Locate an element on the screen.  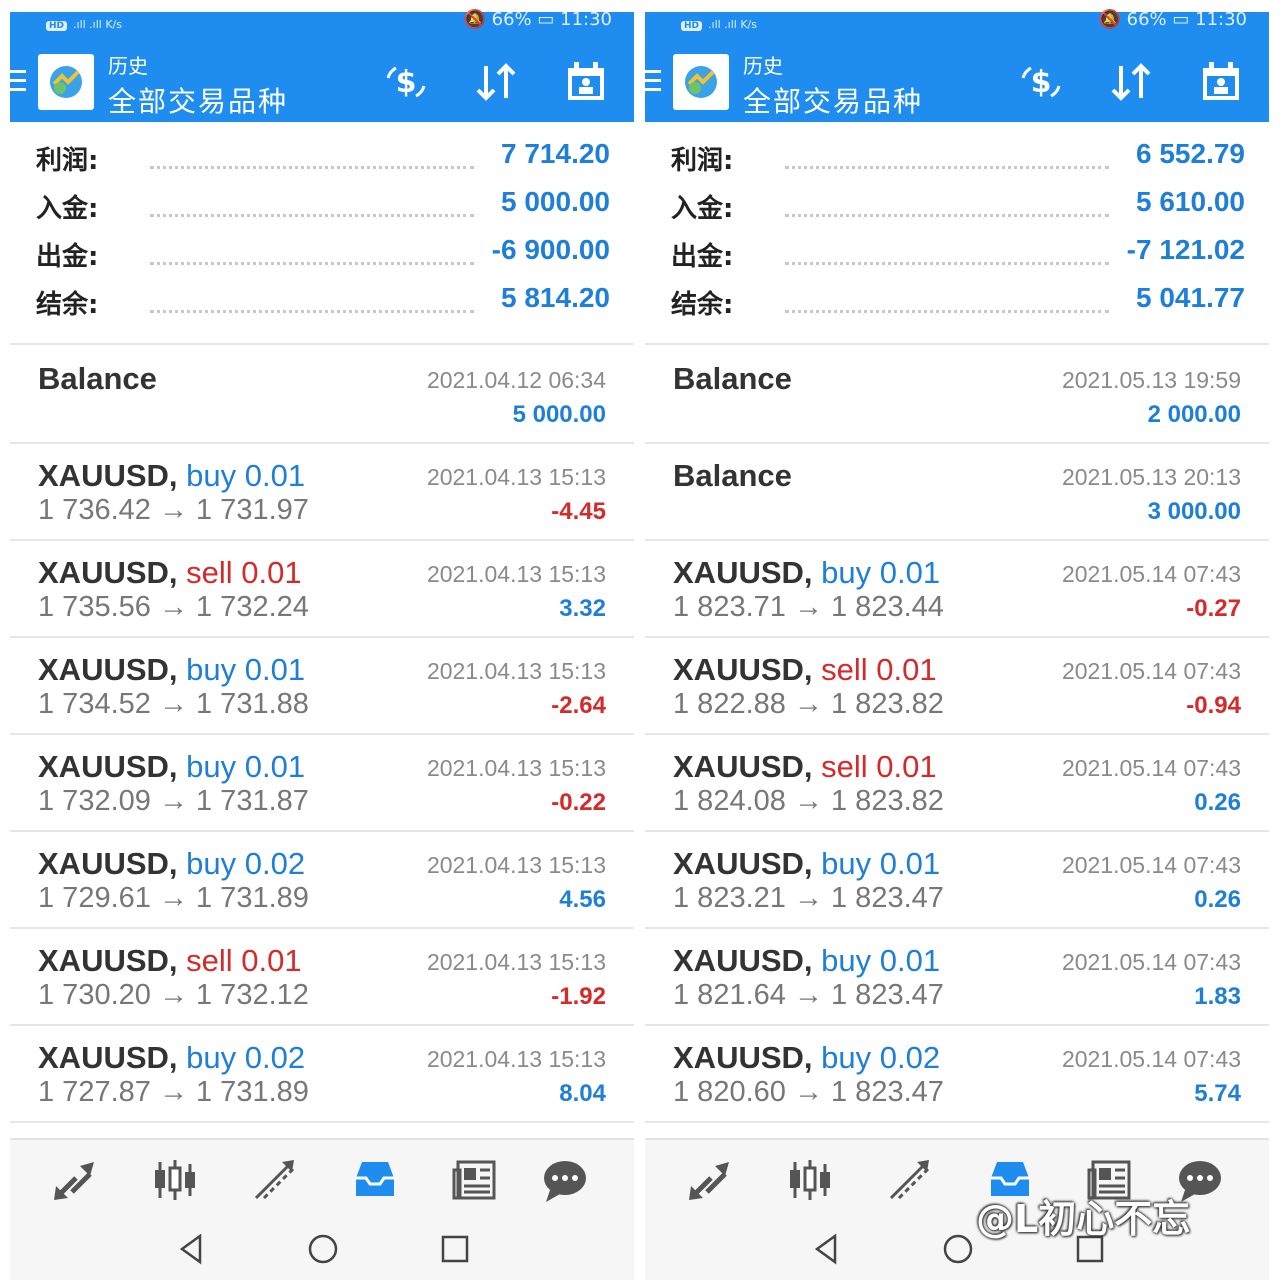
status-bar-right: 🔕 66% ▭ 11:30 is located at coordinates (1172, 19).